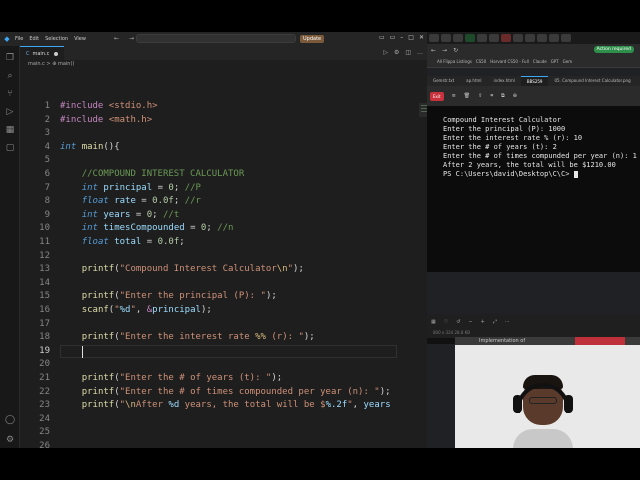 This screenshot has width=640, height=480. Describe the element at coordinates (223, 216) in the screenshot. I see `code-line: 9 int years = 0; //t` at that location.